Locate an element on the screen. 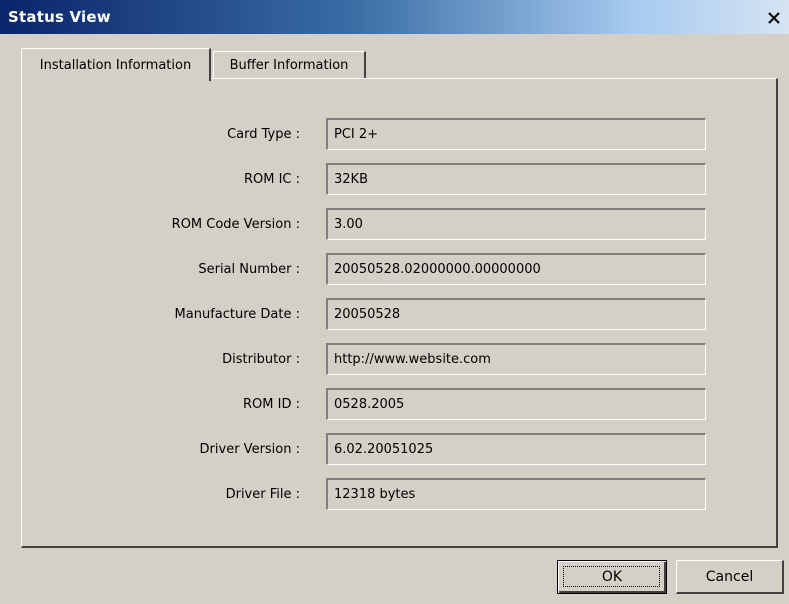 Image resolution: width=789 pixels, height=604 pixels. driver-version-field: 6.02.20051025 is located at coordinates (516, 449).